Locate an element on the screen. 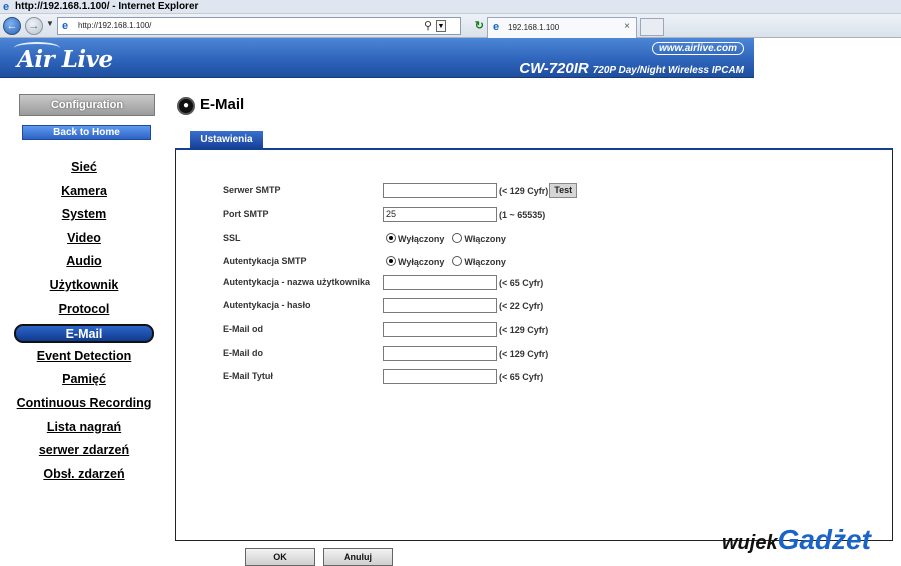  auth-user-hint: (< 65 Cyfr) is located at coordinates (521, 282).